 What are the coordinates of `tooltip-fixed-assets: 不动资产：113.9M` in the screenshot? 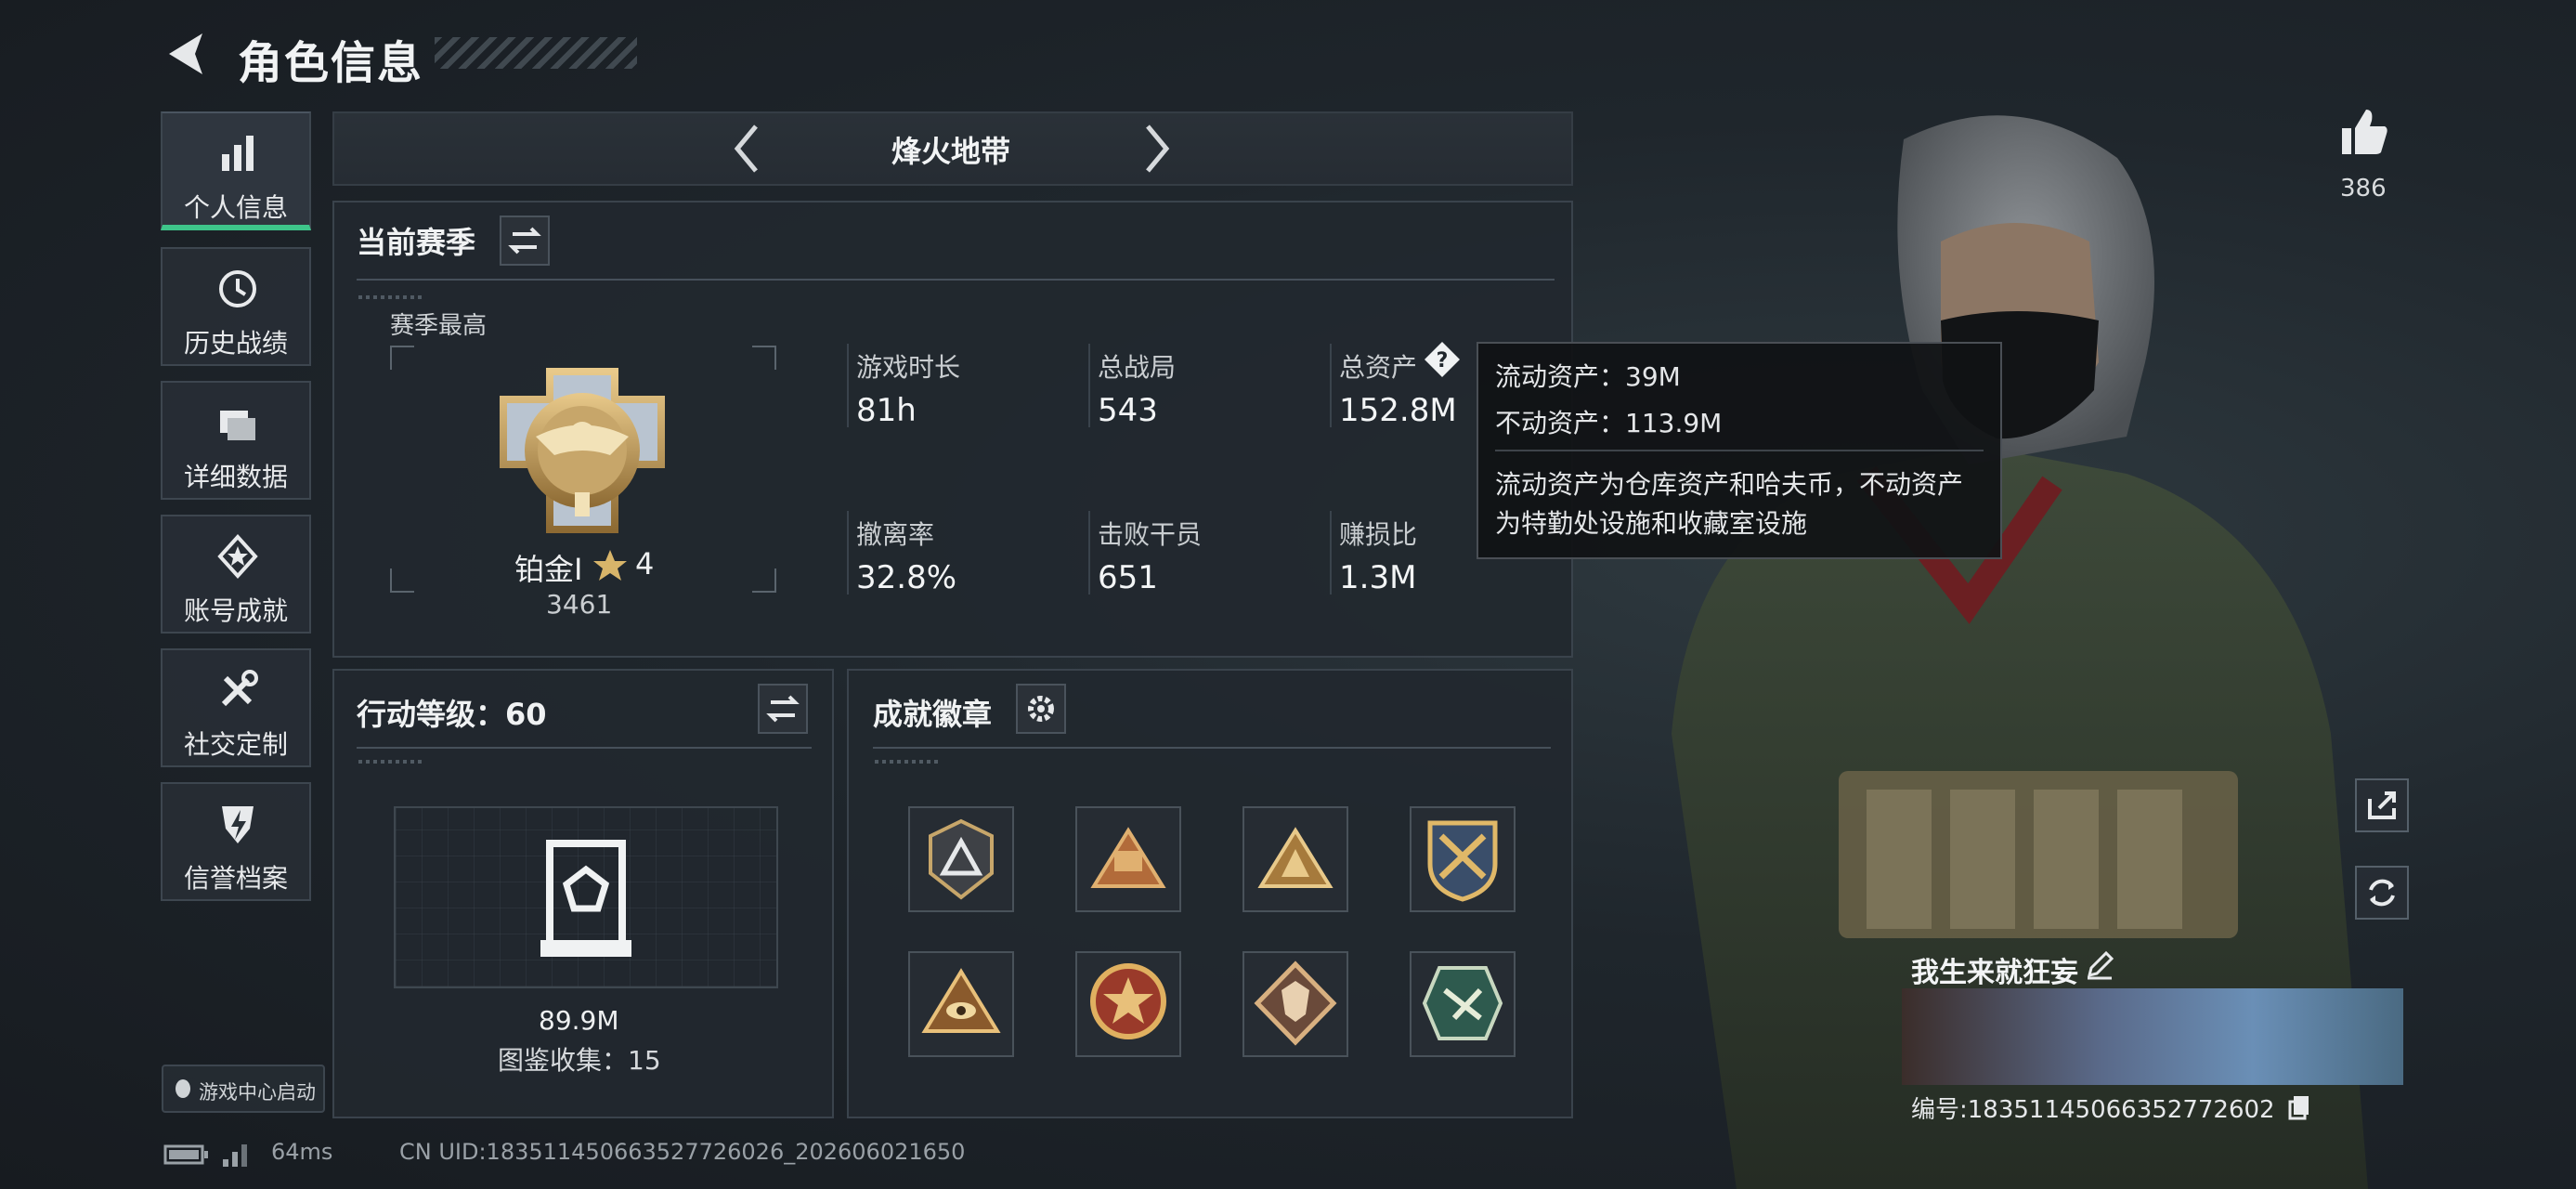 It's located at (1609, 423).